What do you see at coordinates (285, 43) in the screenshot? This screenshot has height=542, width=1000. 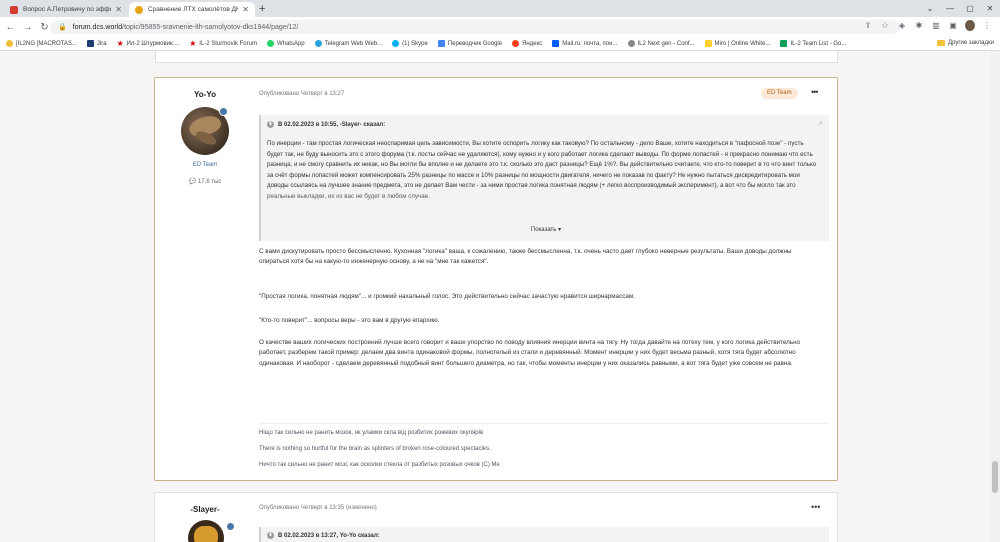 I see `bookmark-item: WhatsApp` at bounding box center [285, 43].